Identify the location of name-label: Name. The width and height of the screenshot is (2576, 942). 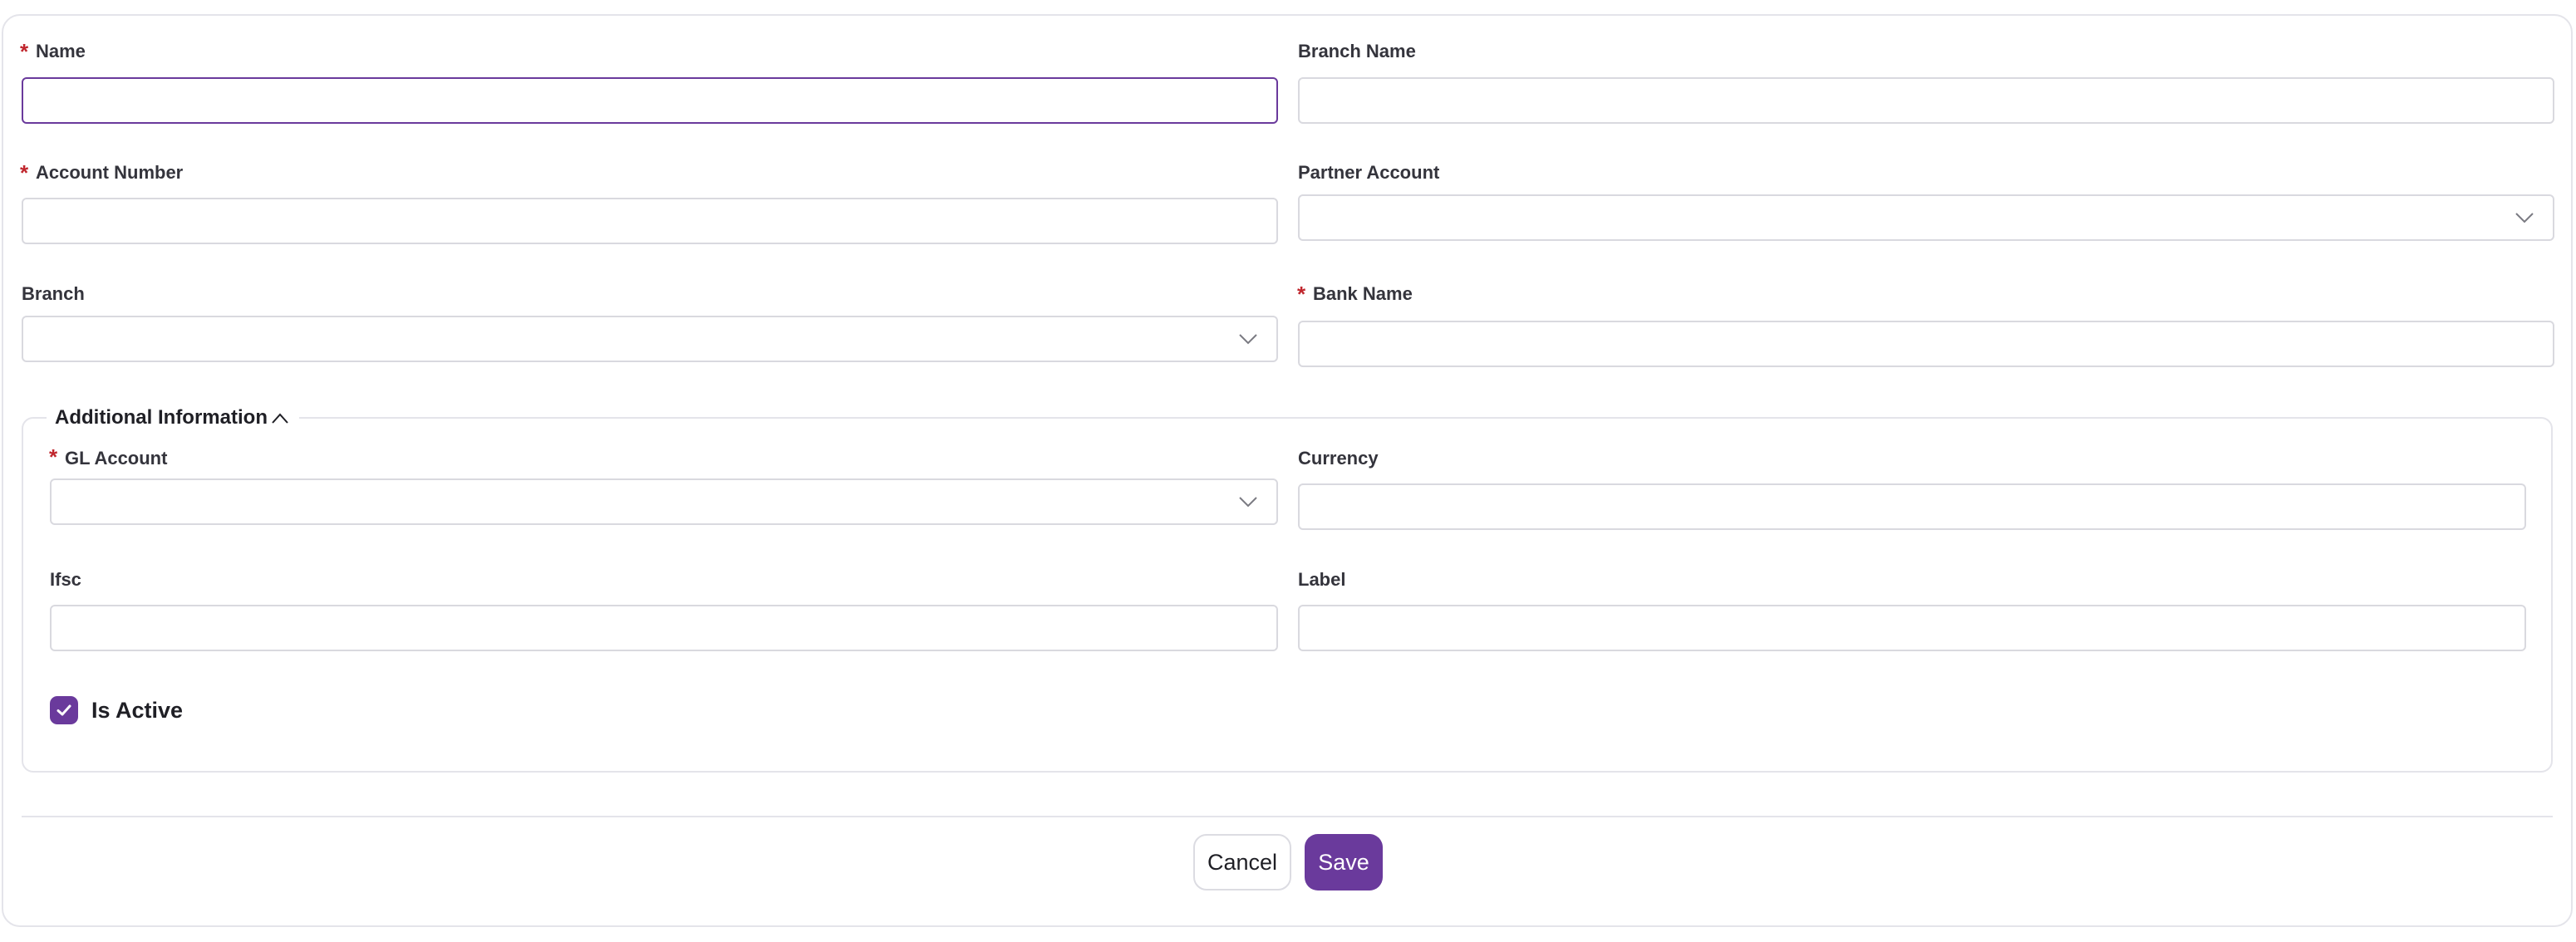
(61, 51).